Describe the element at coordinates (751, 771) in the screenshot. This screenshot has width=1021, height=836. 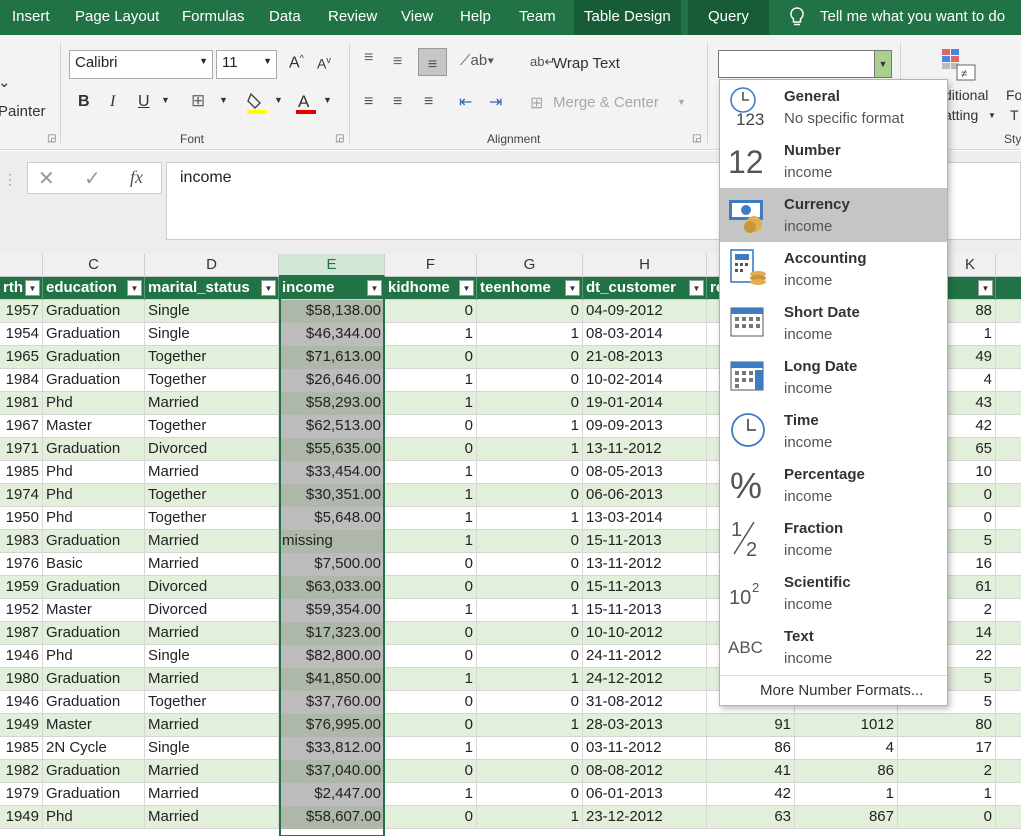
I see `table-cell: 41` at that location.